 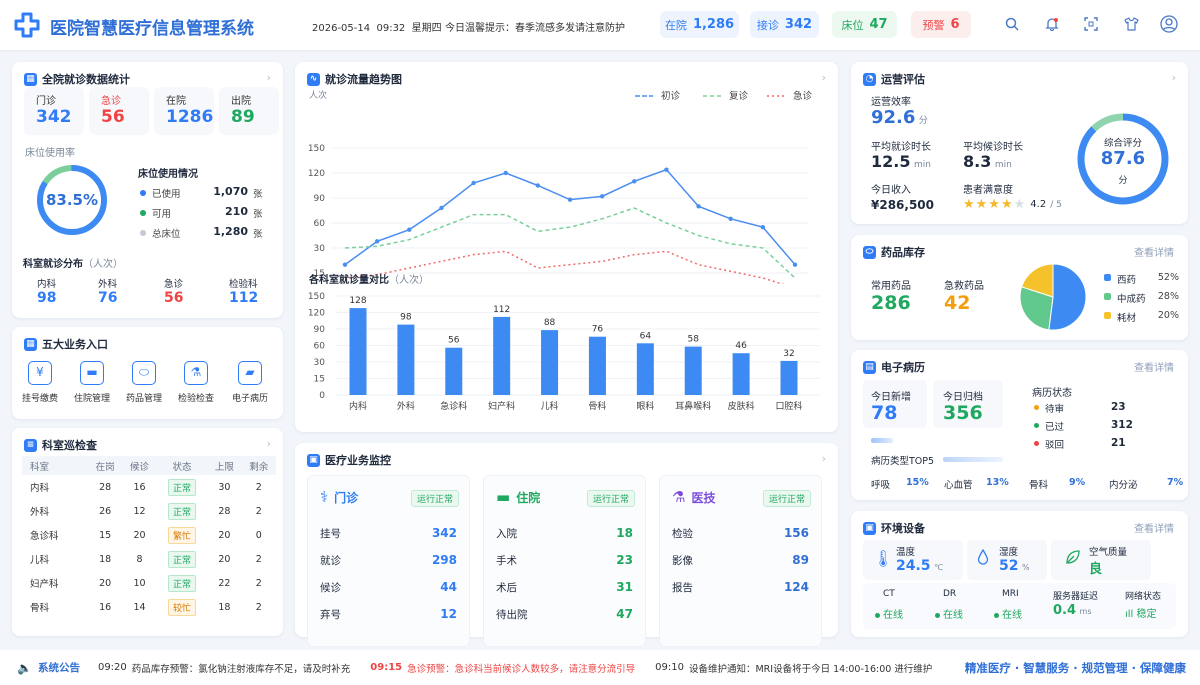 I want to click on patrol-title: 科室巡检查, so click(x=69, y=445).